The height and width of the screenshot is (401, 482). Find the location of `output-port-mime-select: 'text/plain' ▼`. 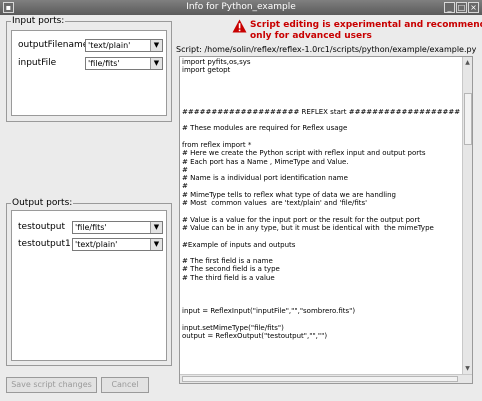

output-port-mime-select: 'text/plain' ▼ is located at coordinates (117, 244).